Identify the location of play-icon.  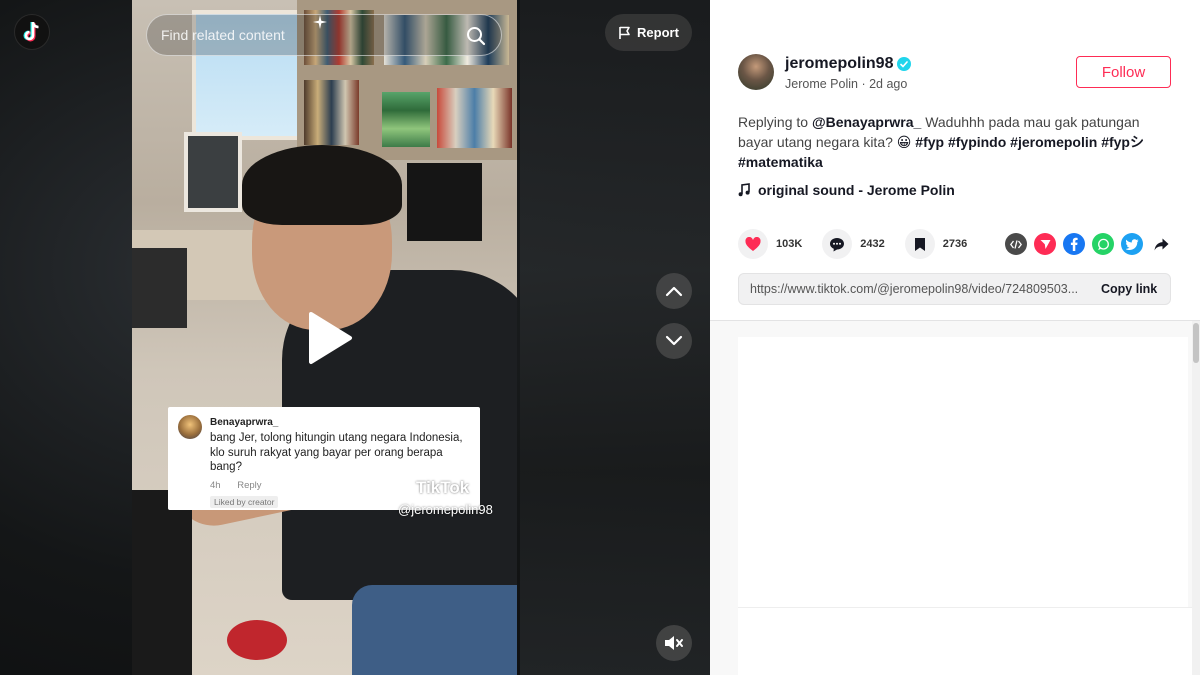
(329, 338).